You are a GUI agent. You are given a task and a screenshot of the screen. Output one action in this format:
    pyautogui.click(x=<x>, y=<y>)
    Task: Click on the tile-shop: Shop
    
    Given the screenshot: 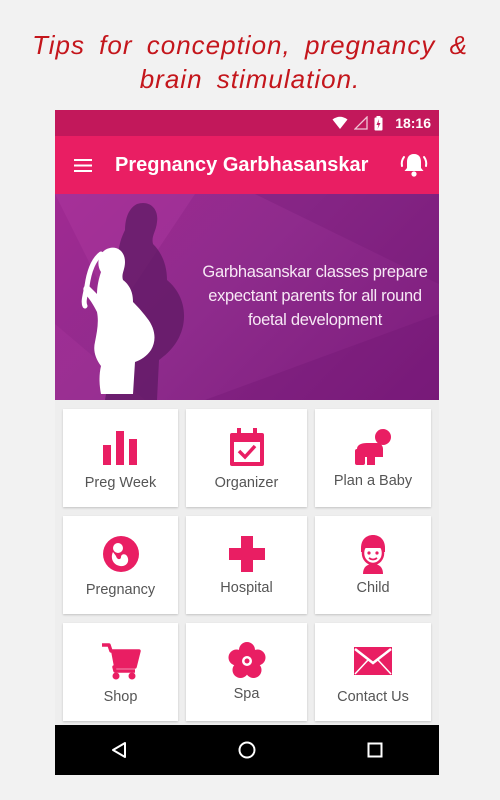 What is the action you would take?
    pyautogui.click(x=120, y=672)
    